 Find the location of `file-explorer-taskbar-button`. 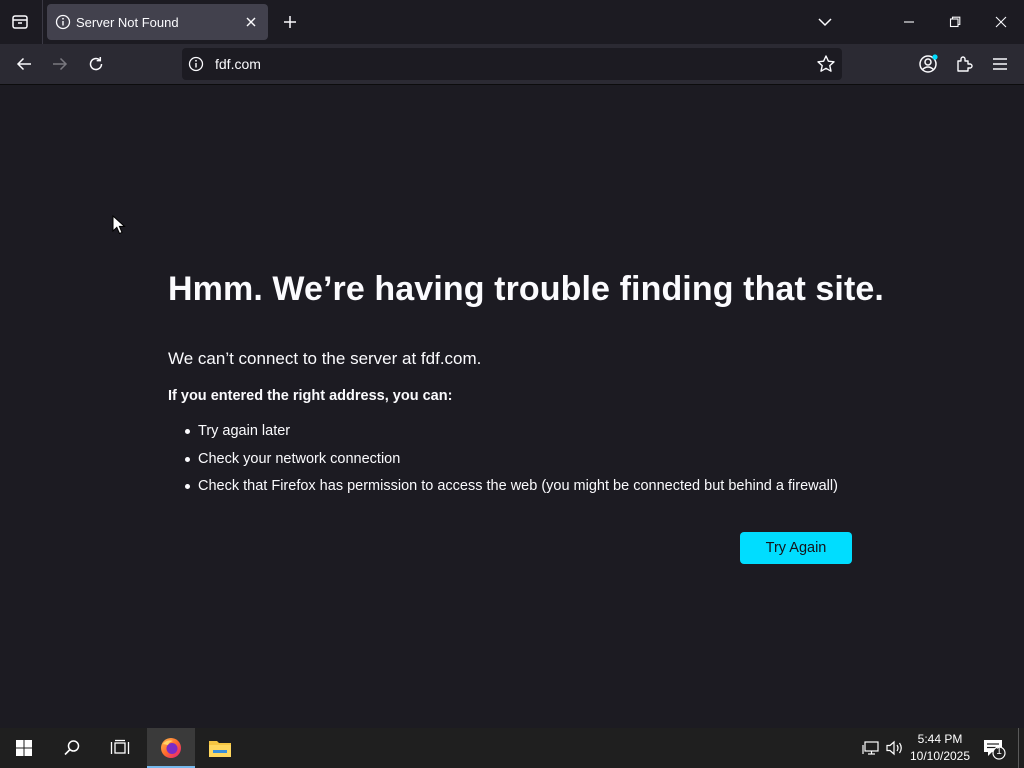

file-explorer-taskbar-button is located at coordinates (220, 748).